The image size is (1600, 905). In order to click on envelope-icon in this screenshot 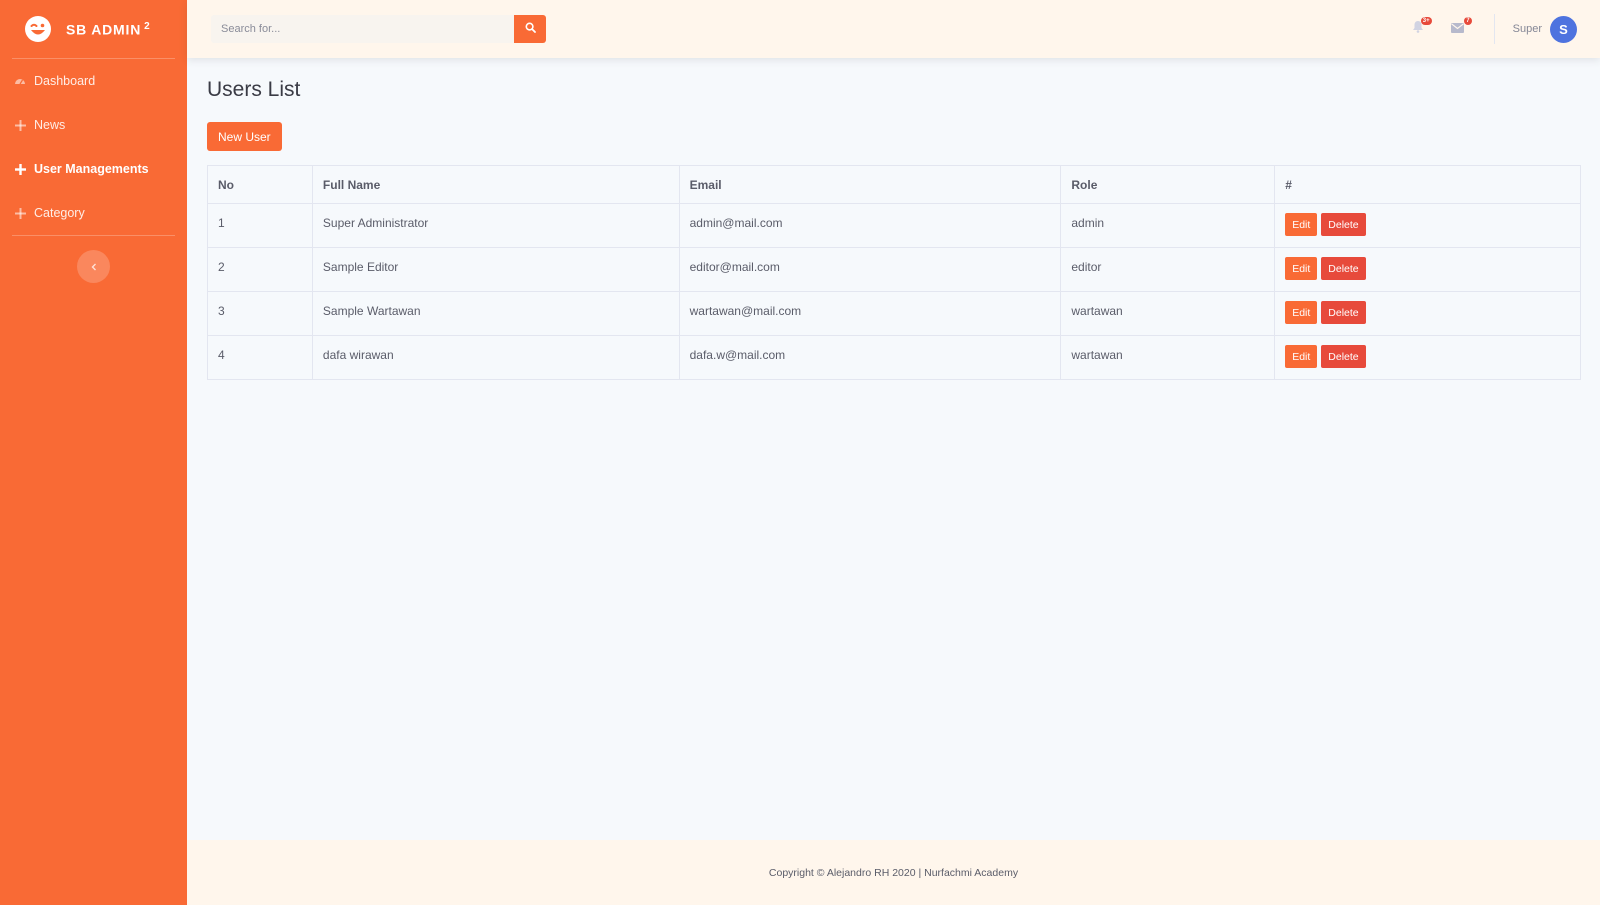, I will do `click(1458, 29)`.